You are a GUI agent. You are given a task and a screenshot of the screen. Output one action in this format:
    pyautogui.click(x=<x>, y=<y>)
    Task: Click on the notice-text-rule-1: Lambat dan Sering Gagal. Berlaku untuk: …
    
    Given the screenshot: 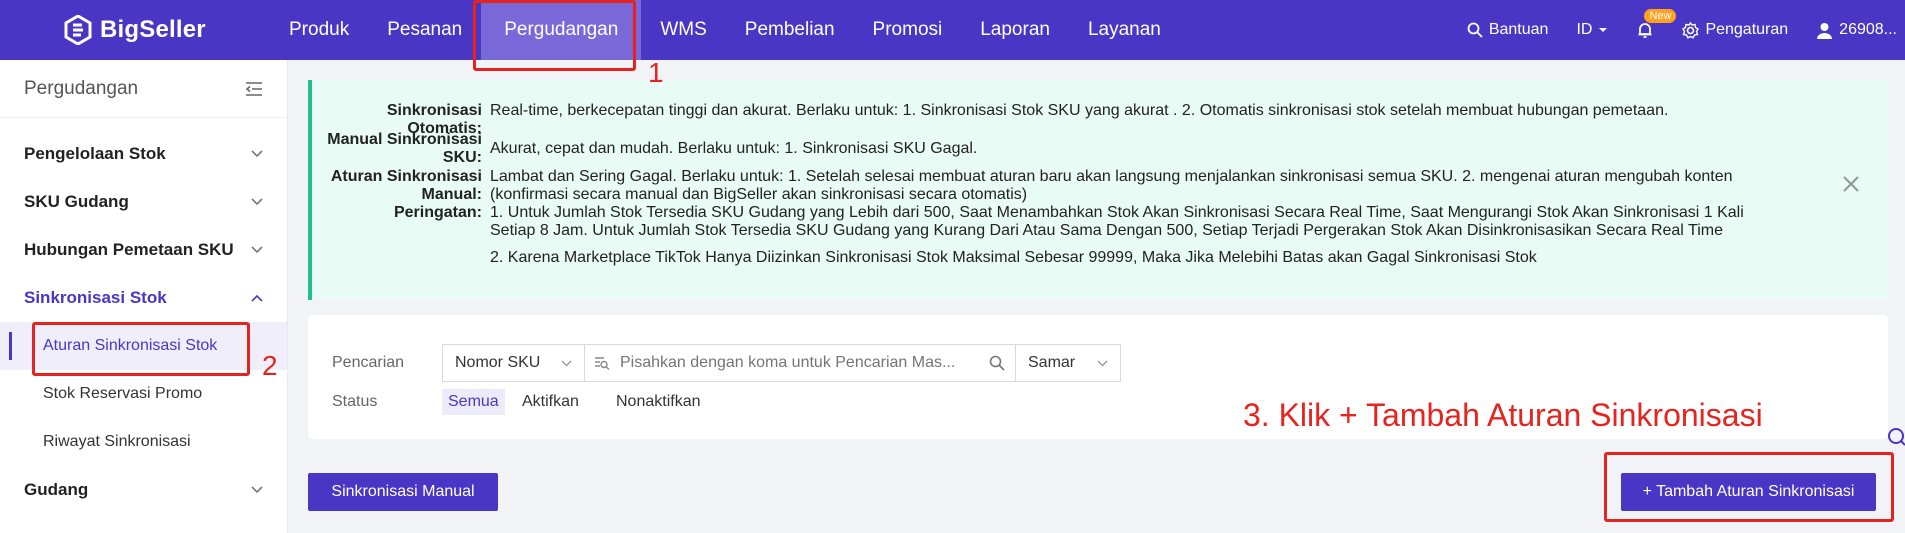 What is the action you would take?
    pyautogui.click(x=1111, y=176)
    